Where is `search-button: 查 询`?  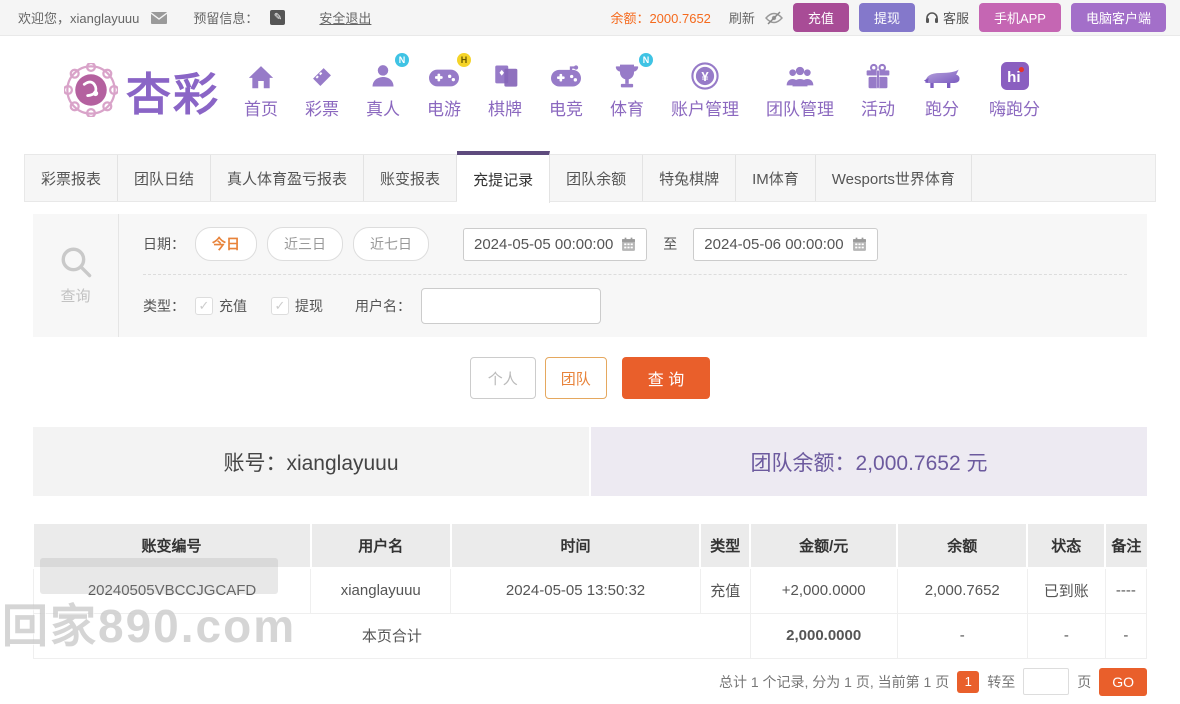
search-button: 查 询 is located at coordinates (666, 378).